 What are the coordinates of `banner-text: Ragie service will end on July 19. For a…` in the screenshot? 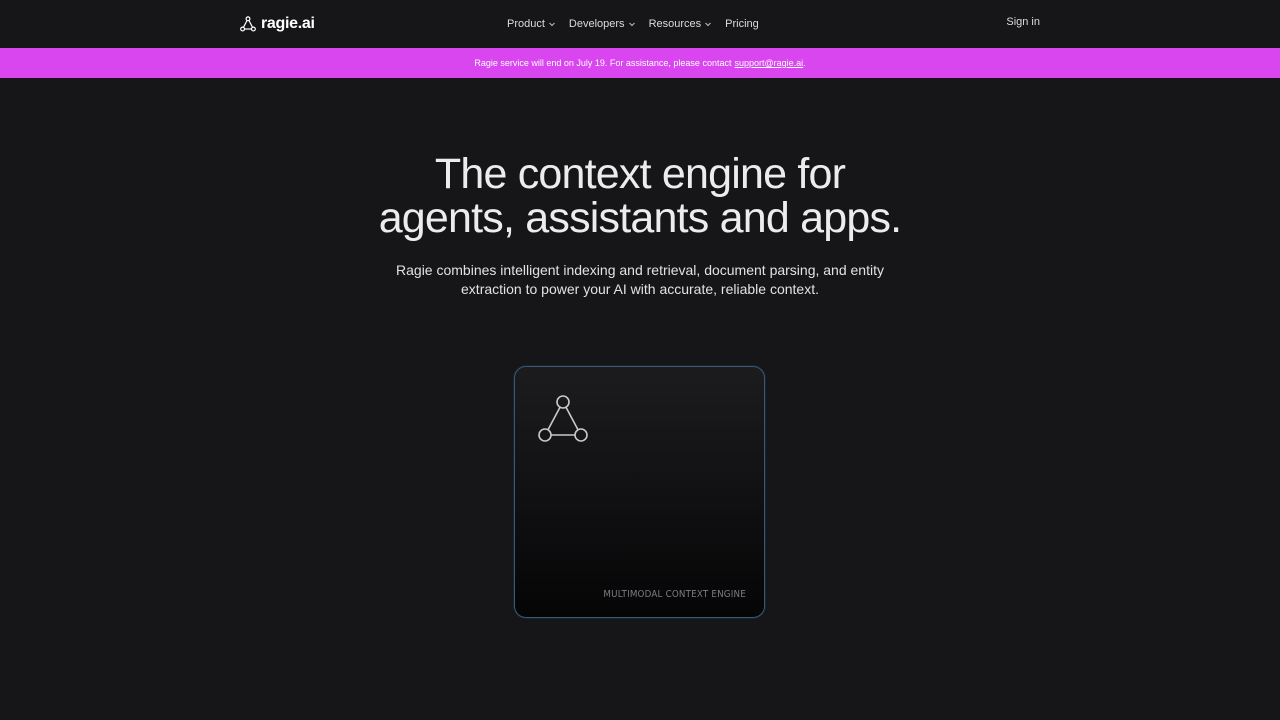 It's located at (603, 63).